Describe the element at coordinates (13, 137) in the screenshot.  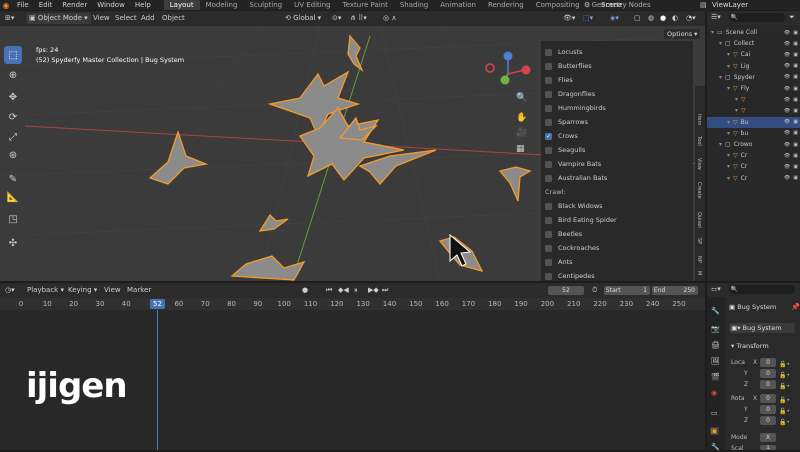
I see `scale-tool-icon: ⤢` at that location.